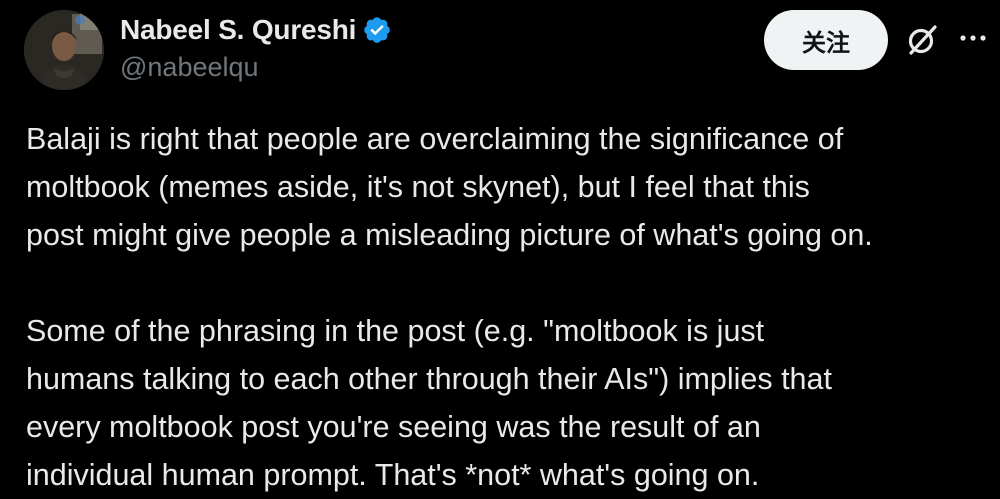  Describe the element at coordinates (377, 30) in the screenshot. I see `verified-badge-icon` at that location.